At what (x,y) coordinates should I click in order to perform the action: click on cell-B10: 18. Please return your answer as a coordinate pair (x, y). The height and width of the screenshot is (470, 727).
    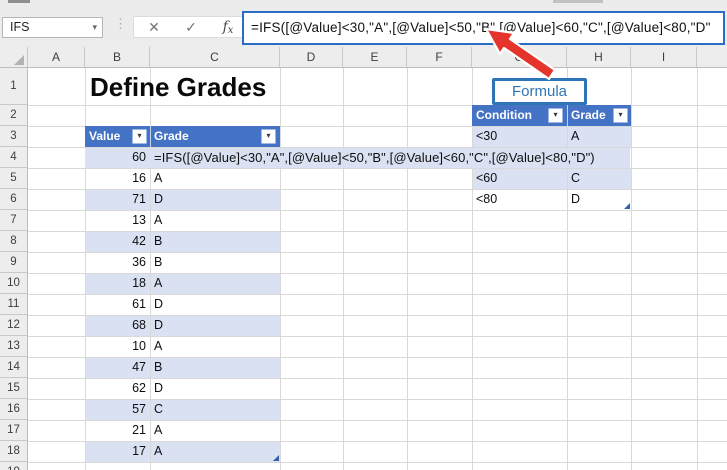
    Looking at the image, I should click on (115, 283).